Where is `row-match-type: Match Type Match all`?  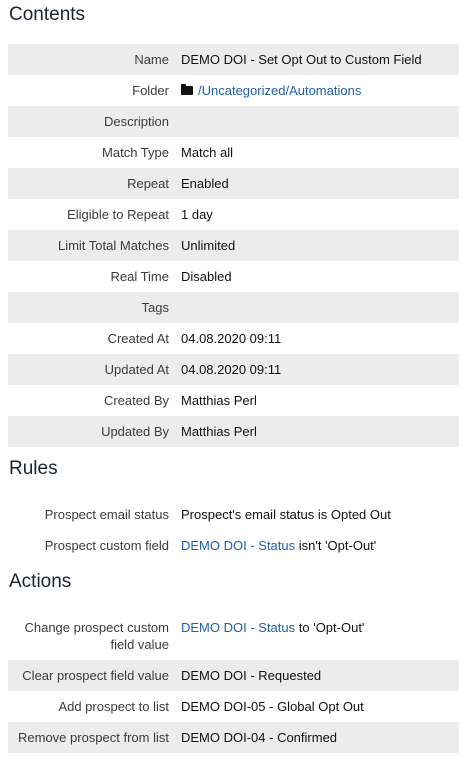 row-match-type: Match Type Match all is located at coordinates (233, 152).